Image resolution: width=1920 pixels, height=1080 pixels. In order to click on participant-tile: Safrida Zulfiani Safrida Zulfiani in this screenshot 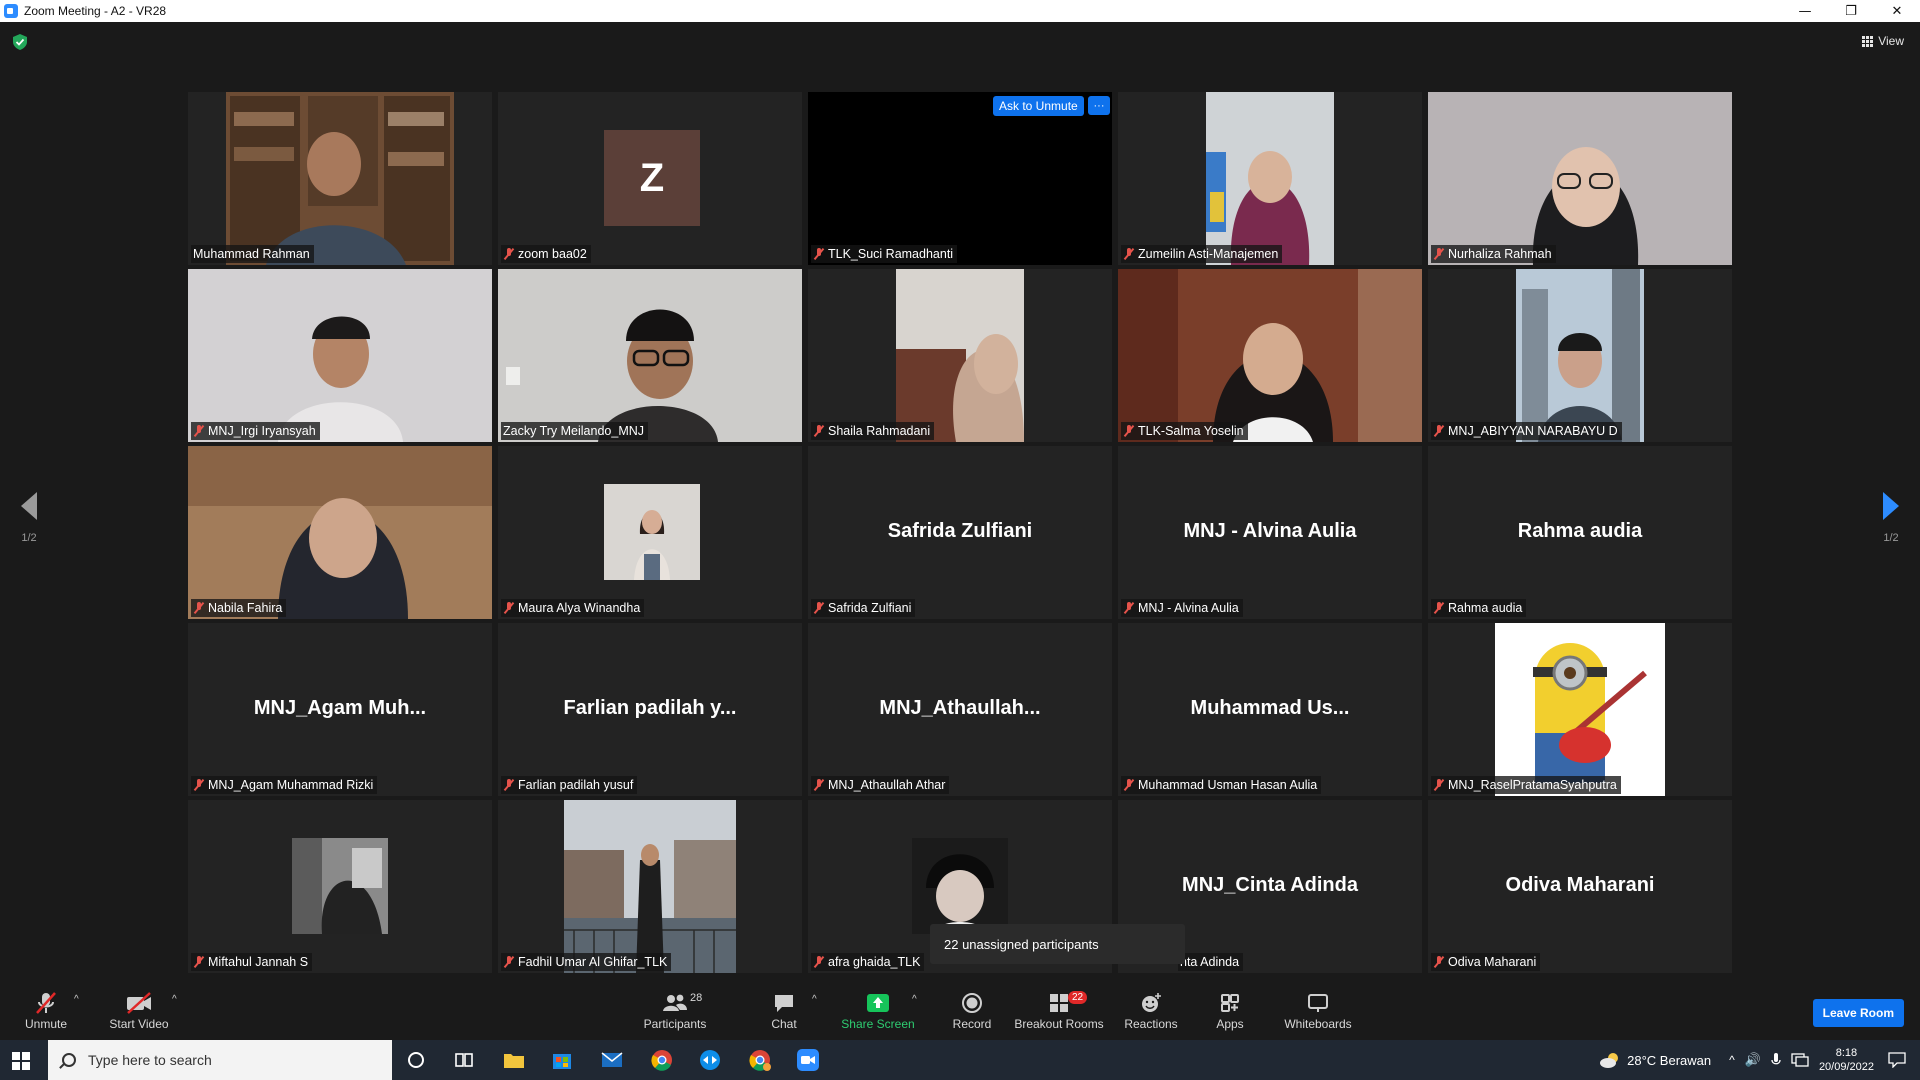, I will do `click(960, 532)`.